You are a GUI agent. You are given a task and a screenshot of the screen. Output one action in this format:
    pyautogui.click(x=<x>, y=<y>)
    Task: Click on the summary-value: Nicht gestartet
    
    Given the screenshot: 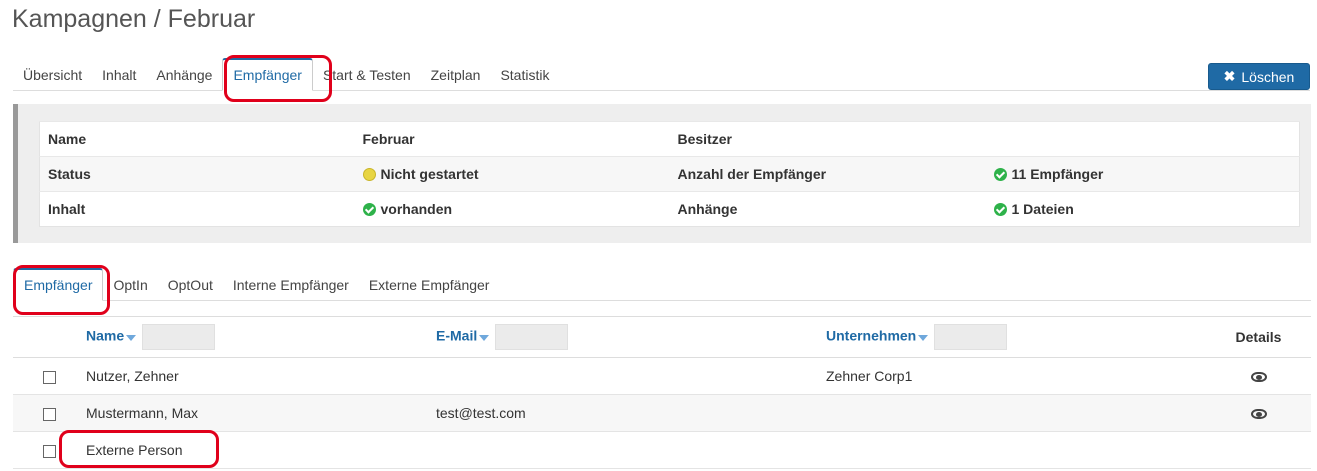 What is the action you would take?
    pyautogui.click(x=512, y=174)
    